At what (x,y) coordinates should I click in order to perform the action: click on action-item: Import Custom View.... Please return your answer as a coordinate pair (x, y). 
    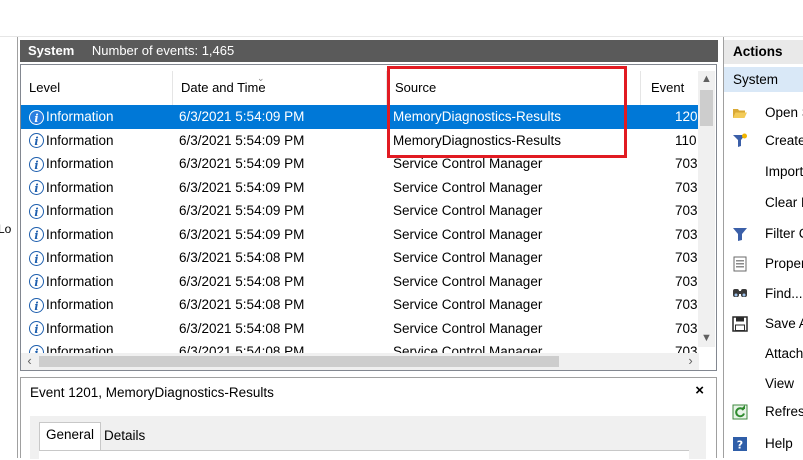
    Looking at the image, I should click on (763, 172).